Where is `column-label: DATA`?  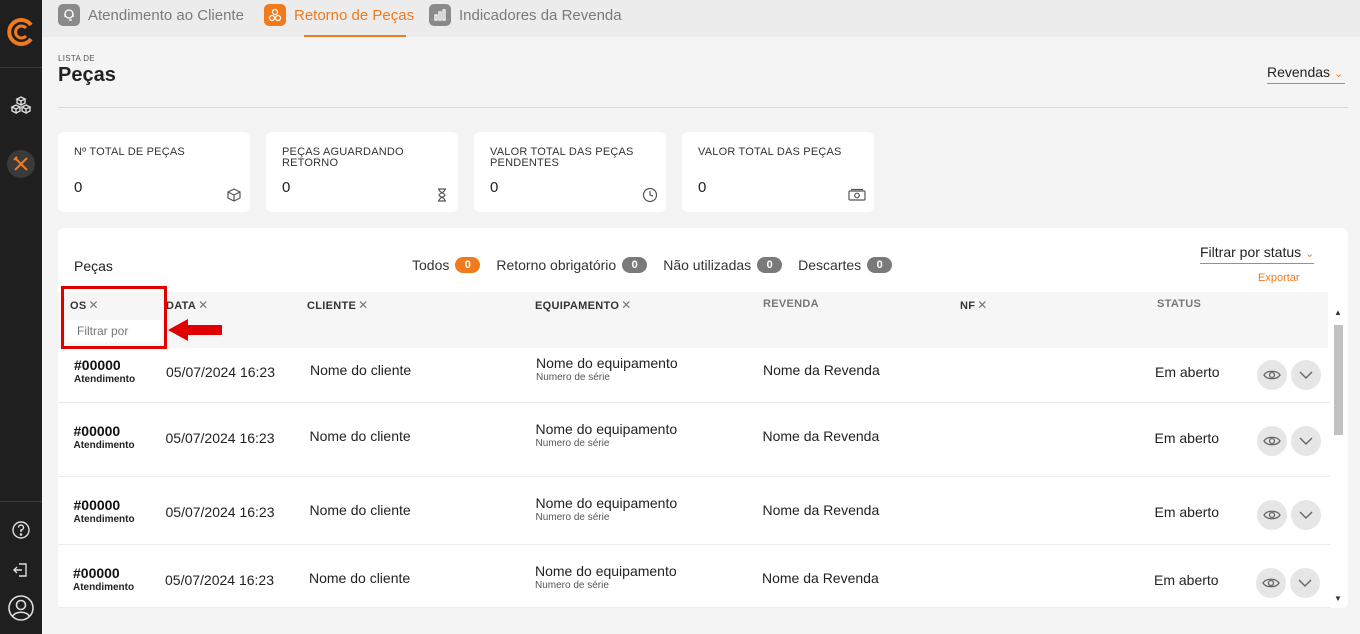
column-label: DATA is located at coordinates (181, 306).